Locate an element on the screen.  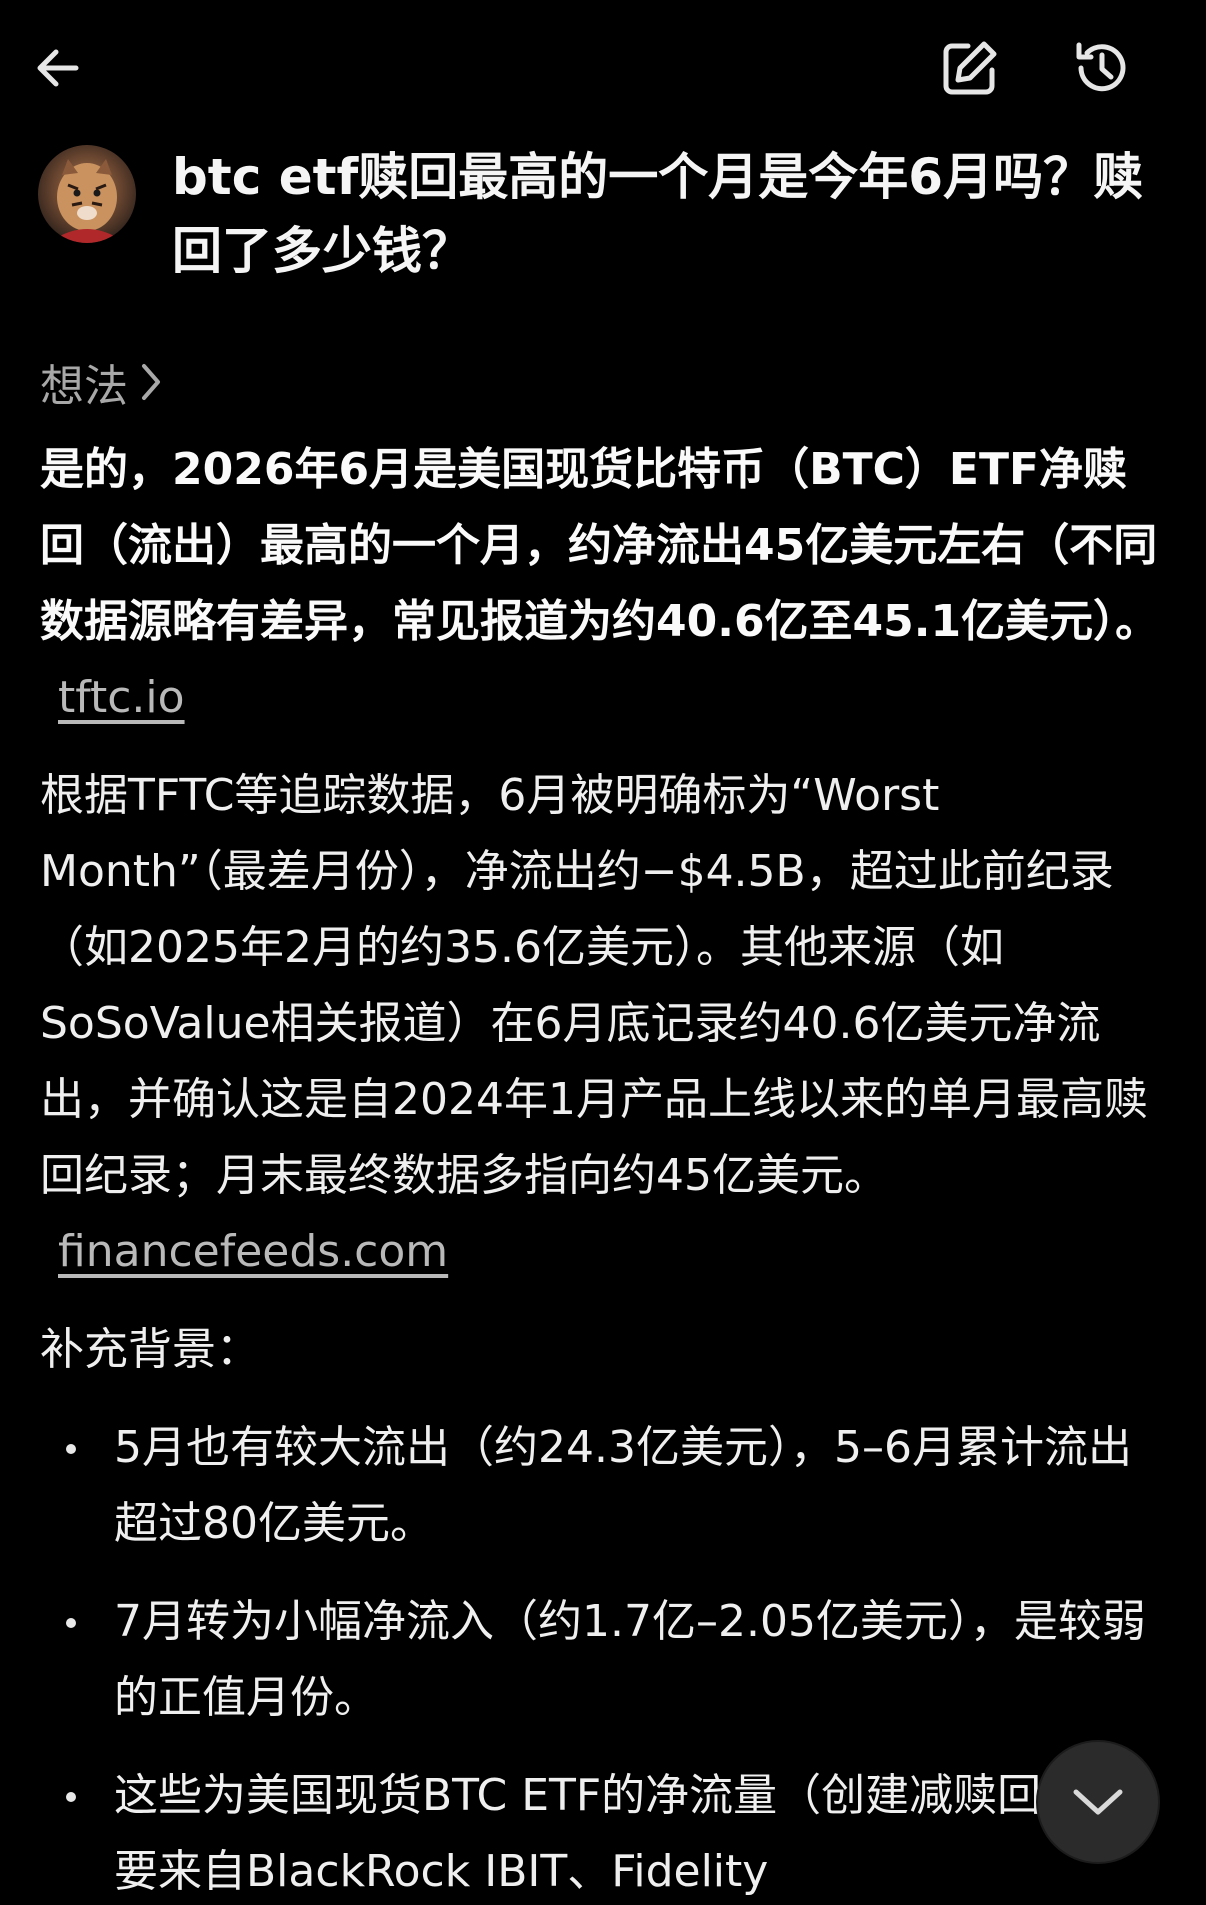
list-item: 5月也有较大流出（约24.3亿美元），5–6月累计流出超过80亿美元。 is located at coordinates (605, 1486).